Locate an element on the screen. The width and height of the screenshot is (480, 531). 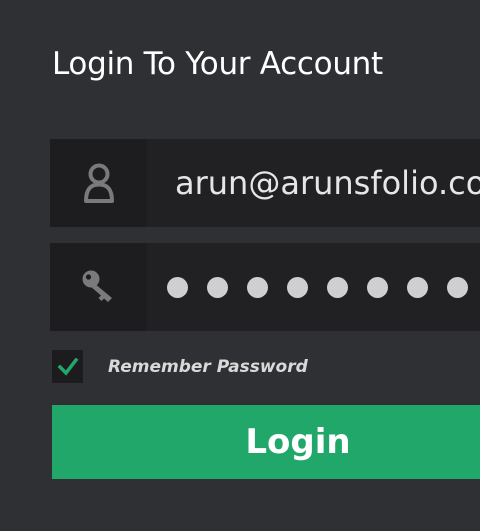
login-button: Login is located at coordinates (266, 442).